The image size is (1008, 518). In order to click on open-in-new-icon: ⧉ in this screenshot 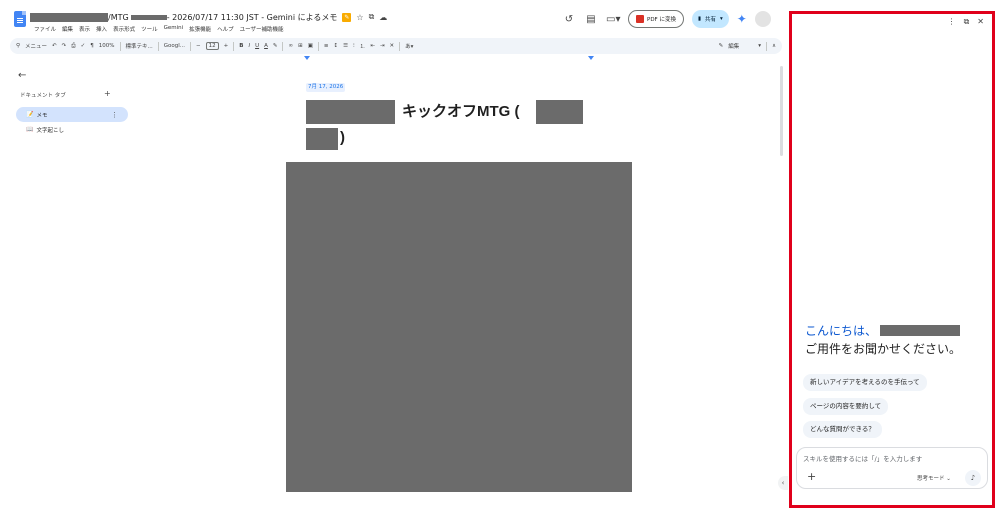, I will do `click(967, 22)`.